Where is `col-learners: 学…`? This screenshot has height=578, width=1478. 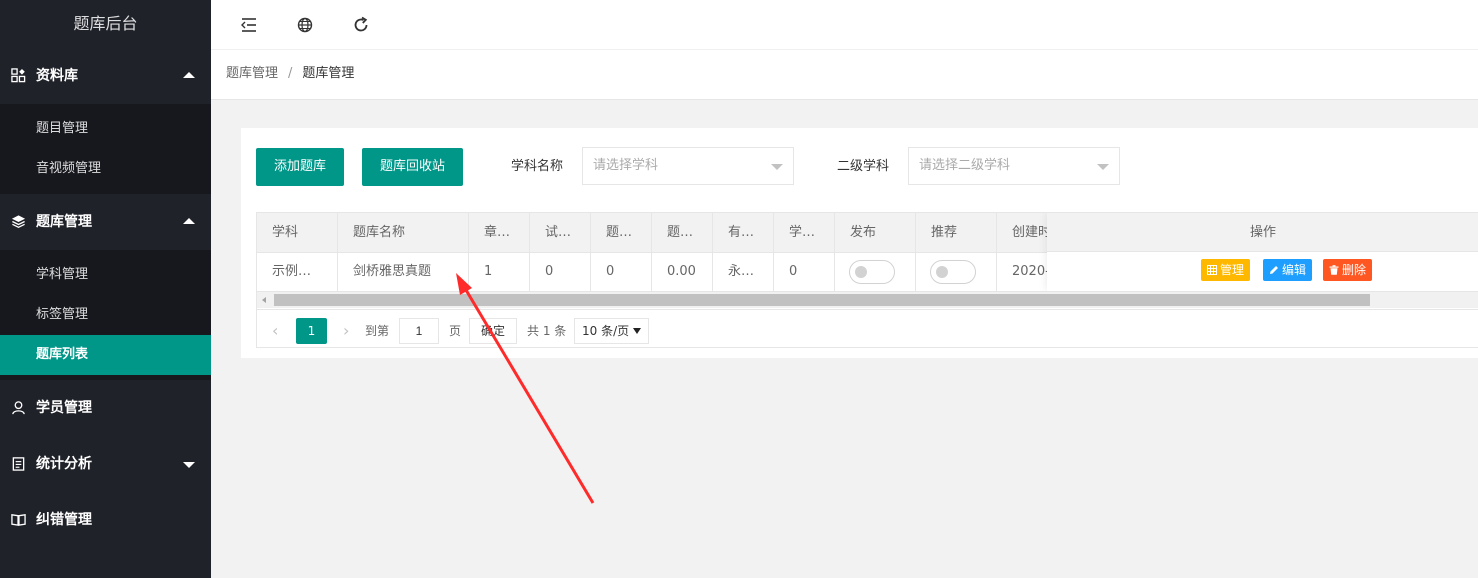 col-learners: 学… is located at coordinates (804, 232).